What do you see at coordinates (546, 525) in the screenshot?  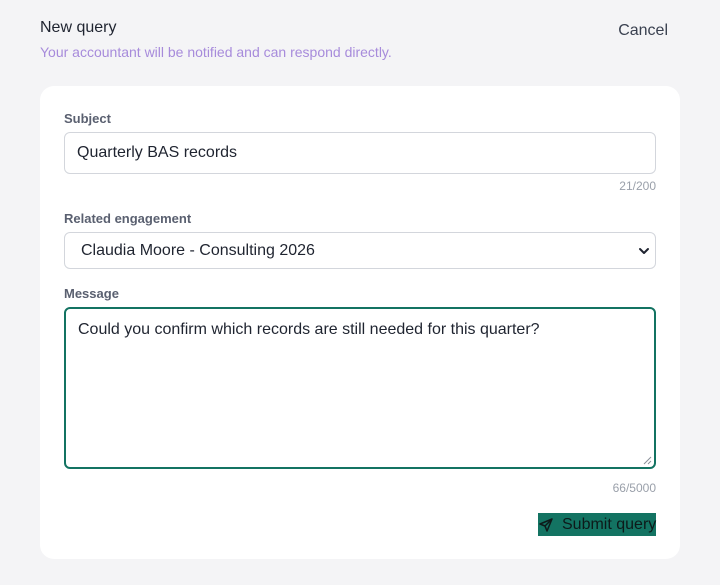 I see `send-icon` at bounding box center [546, 525].